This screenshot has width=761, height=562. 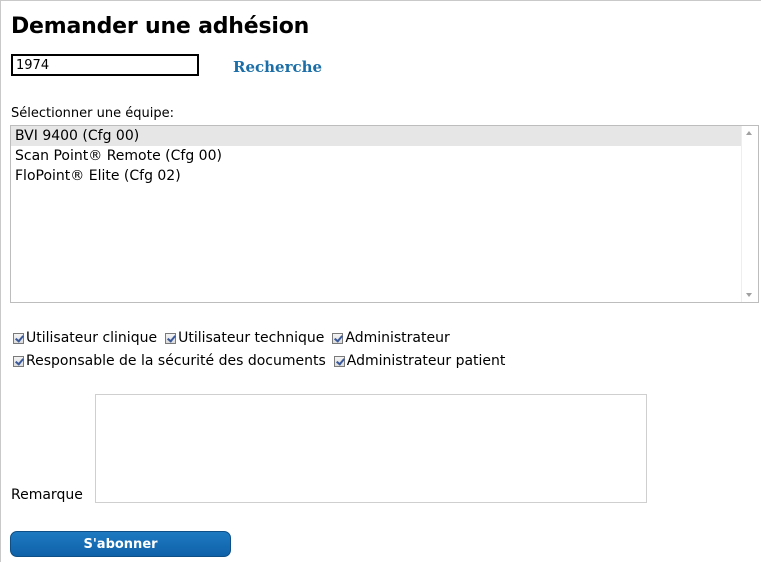 What do you see at coordinates (47, 495) in the screenshot?
I see `remark-label: Remarque` at bounding box center [47, 495].